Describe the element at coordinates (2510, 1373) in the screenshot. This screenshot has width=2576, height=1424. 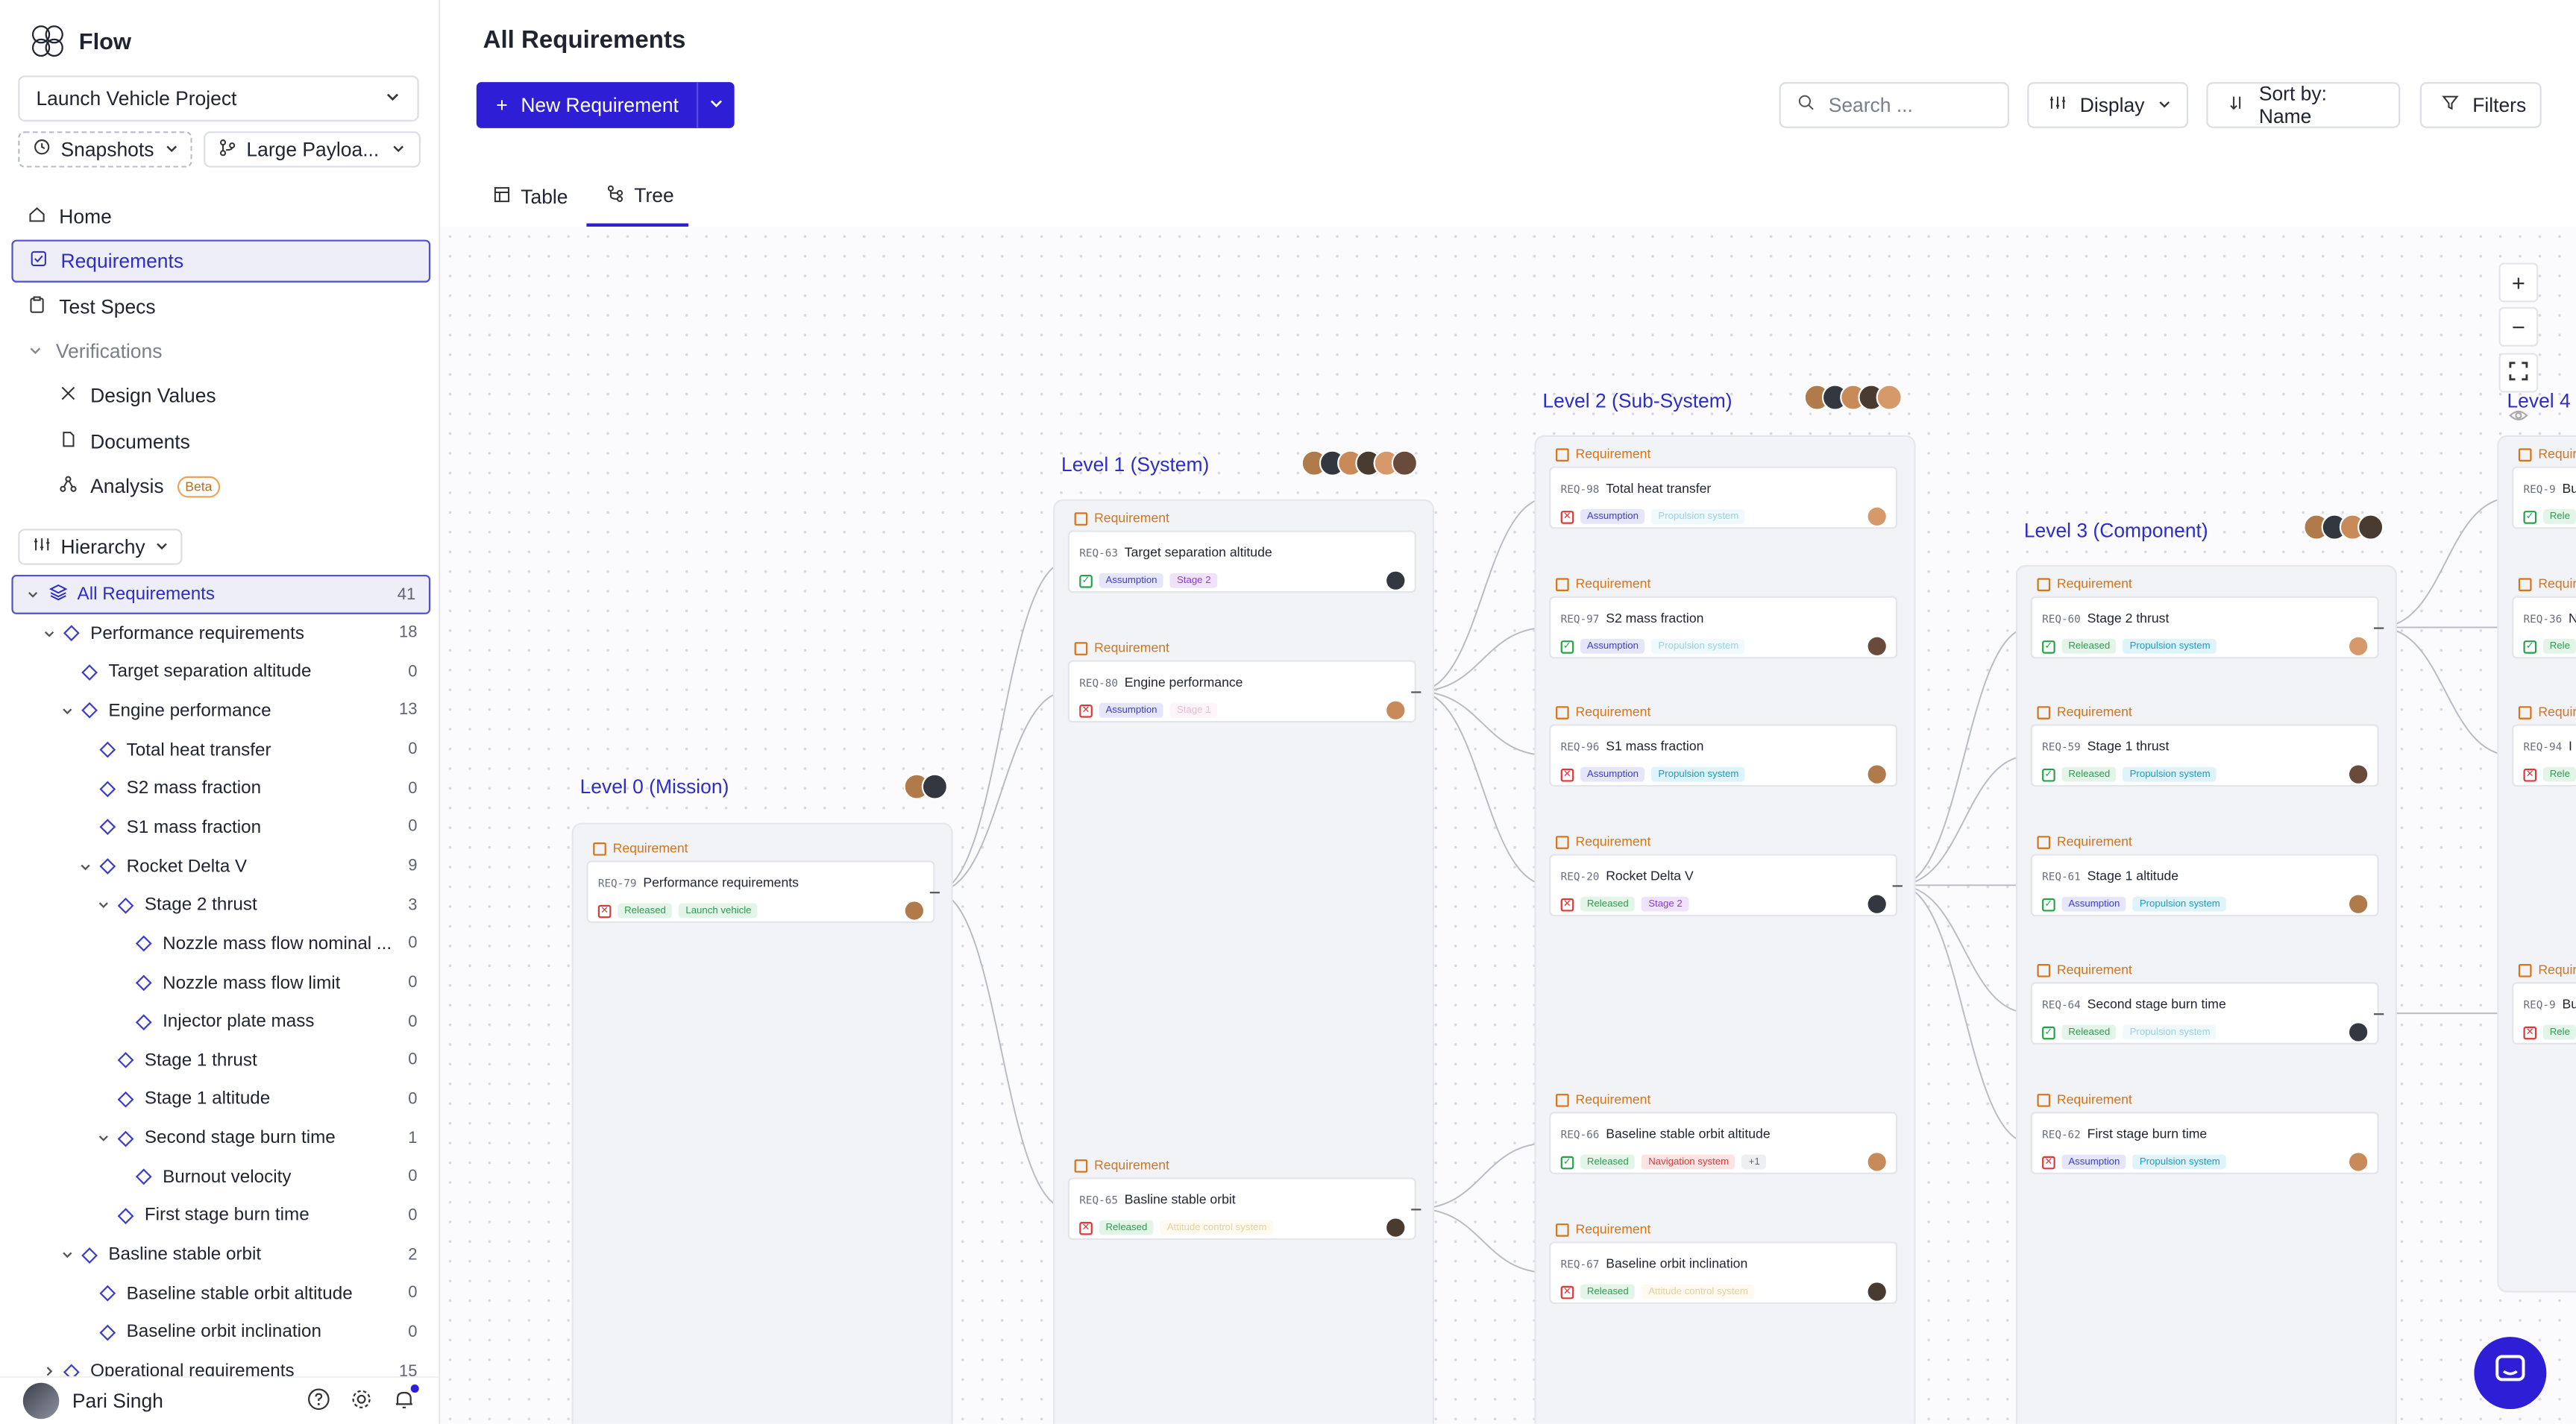
I see `chat-launcher-button` at that location.